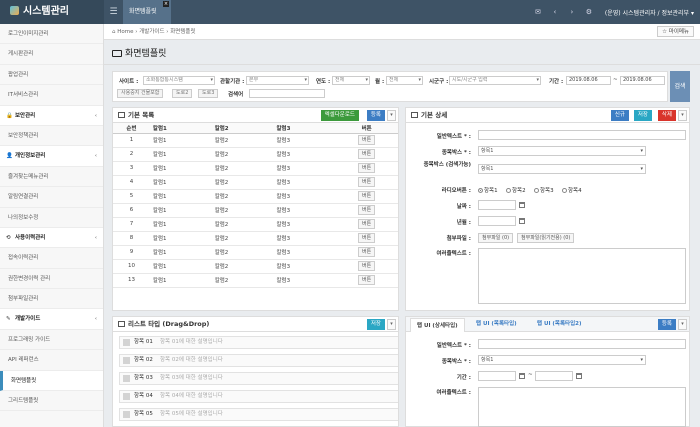 This screenshot has height=427, width=700. I want to click on tab-list2: 탭 UI (목록타입2), so click(559, 324).